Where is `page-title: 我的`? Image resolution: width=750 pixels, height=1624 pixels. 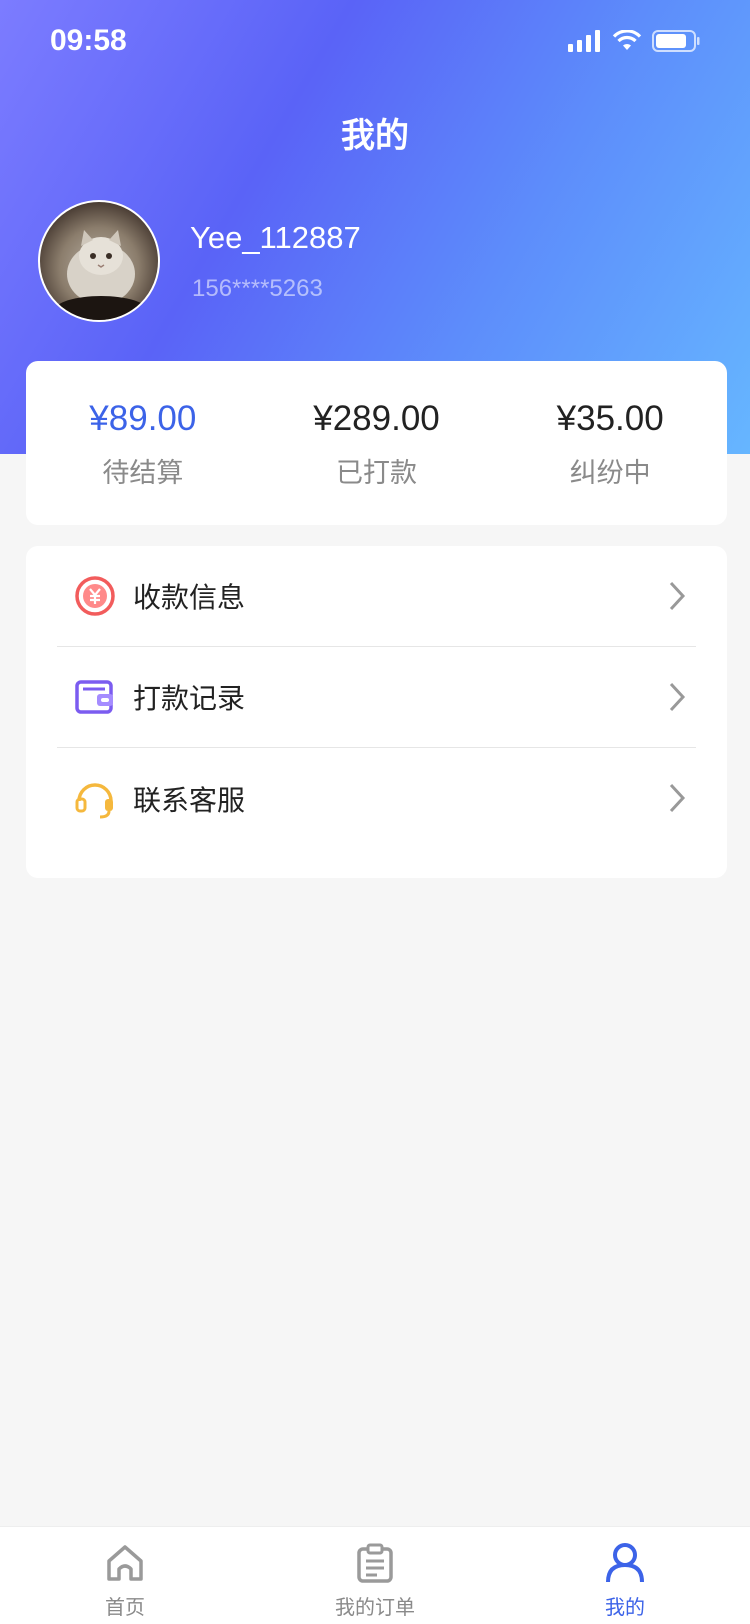
page-title: 我的 is located at coordinates (375, 136).